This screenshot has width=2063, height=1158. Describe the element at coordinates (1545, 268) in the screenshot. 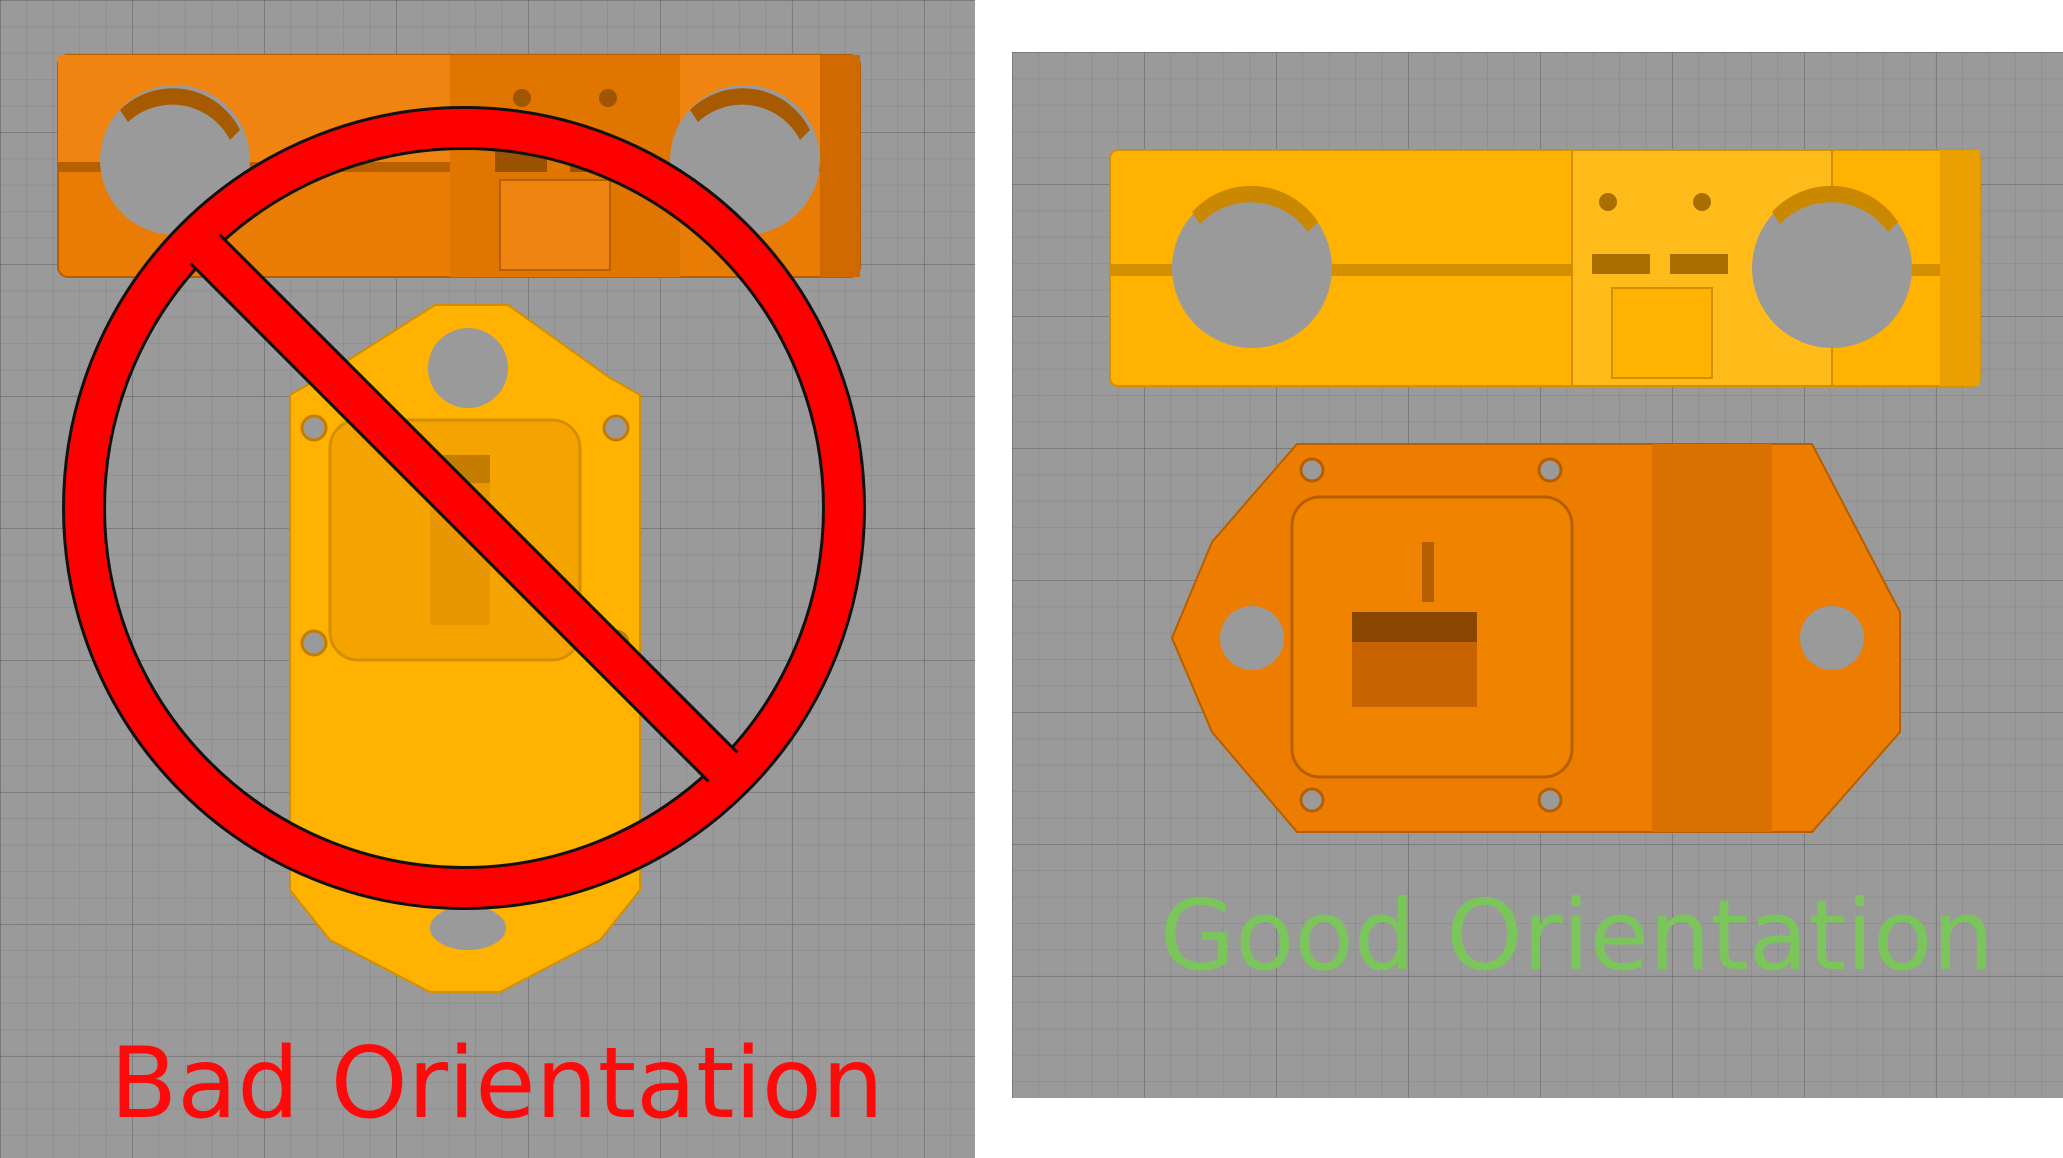

I see `clamp-bar-part` at that location.